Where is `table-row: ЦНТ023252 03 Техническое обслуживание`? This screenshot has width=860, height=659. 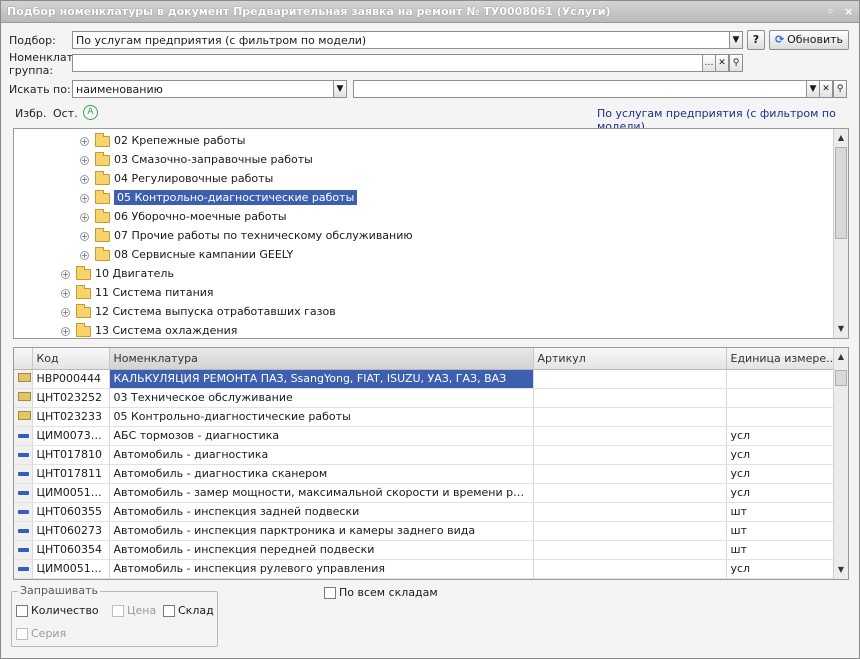
table-row: ЦНТ023252 03 Техническое обслуживание is located at coordinates (424, 398).